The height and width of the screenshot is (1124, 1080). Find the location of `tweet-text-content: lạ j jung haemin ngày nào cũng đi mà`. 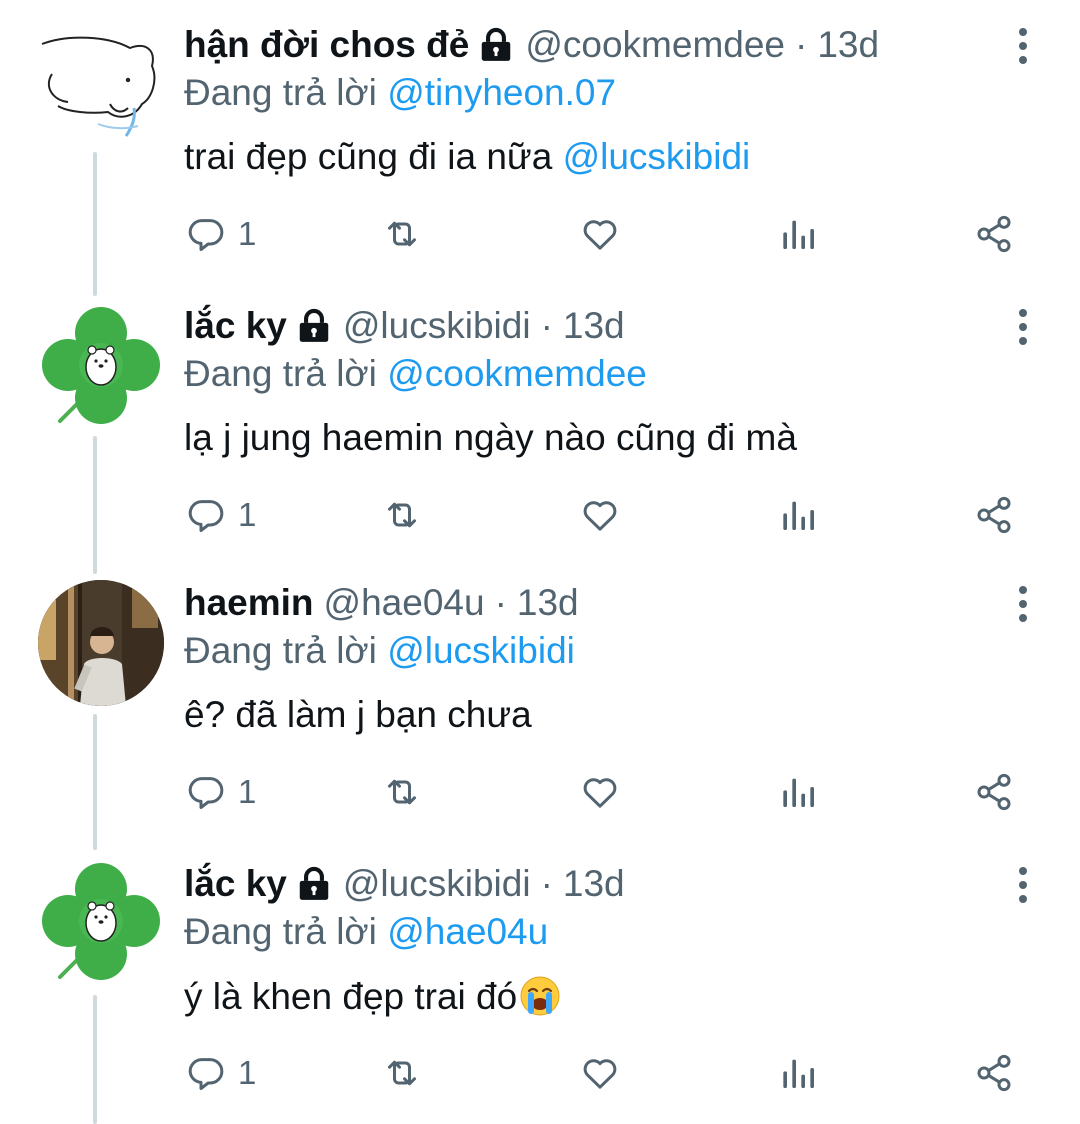

tweet-text-content: lạ j jung haemin ngày nào cũng đi mà is located at coordinates (490, 437).